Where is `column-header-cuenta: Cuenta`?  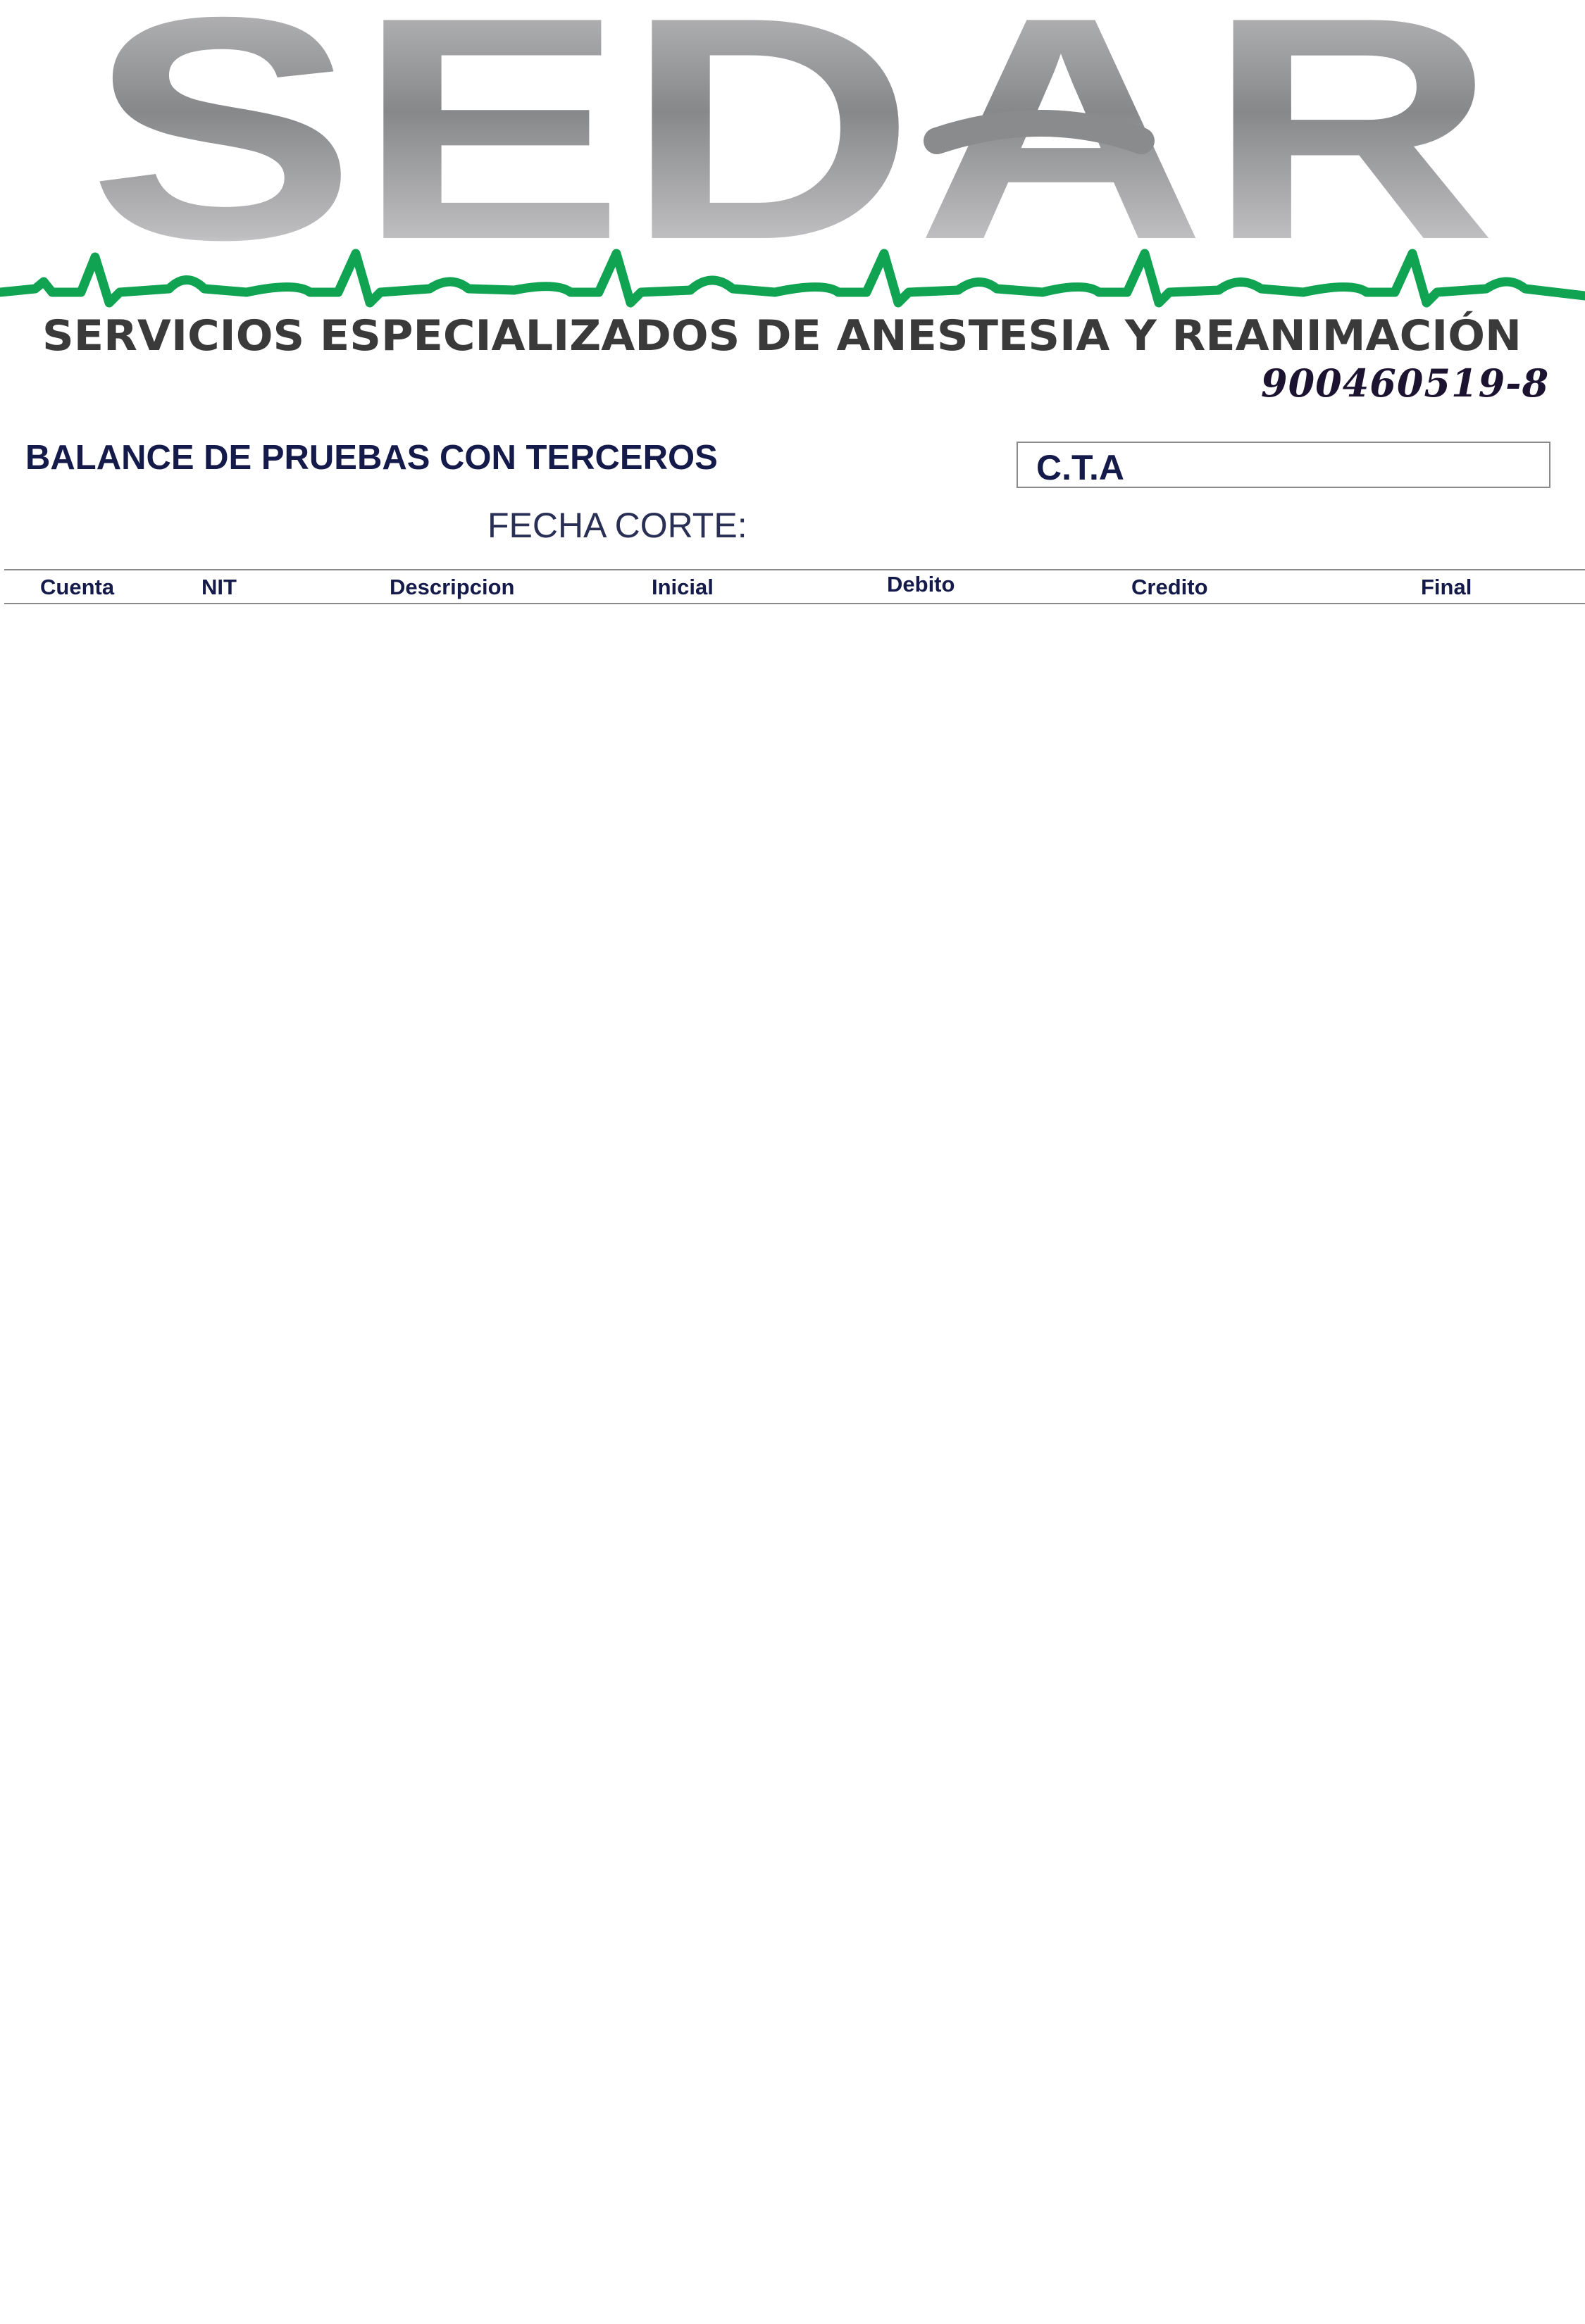 column-header-cuenta: Cuenta is located at coordinates (77, 587).